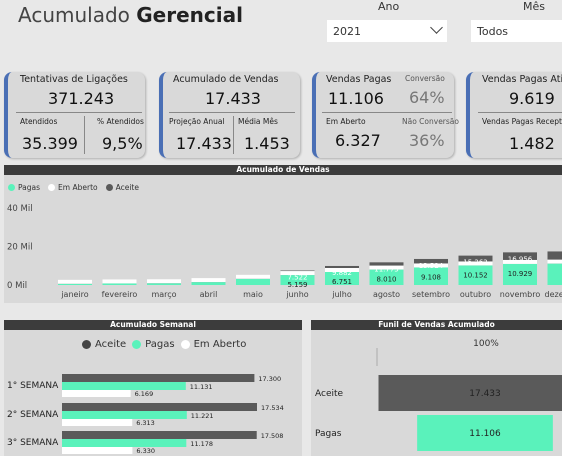 This screenshot has width=562, height=456. What do you see at coordinates (493, 31) in the screenshot?
I see `mes-value: Todos` at bounding box center [493, 31].